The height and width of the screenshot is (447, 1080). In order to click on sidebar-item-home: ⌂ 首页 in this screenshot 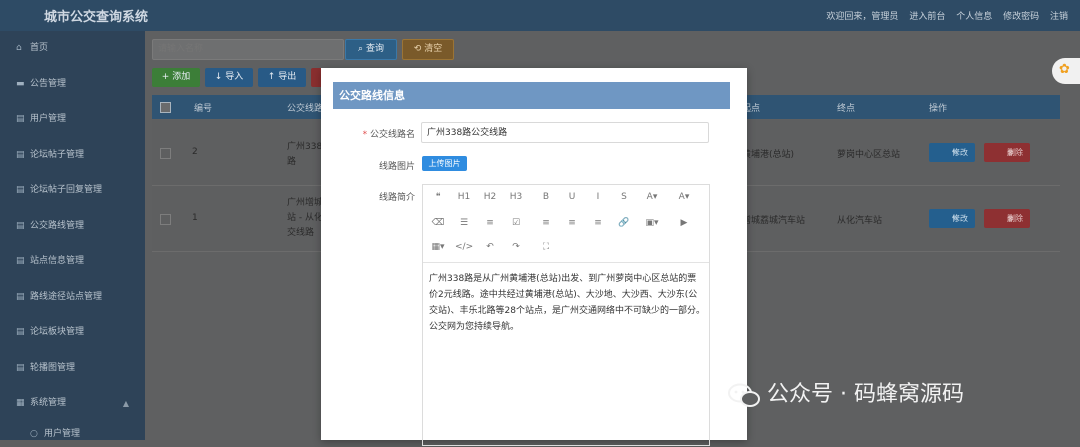, I will do `click(72, 49)`.